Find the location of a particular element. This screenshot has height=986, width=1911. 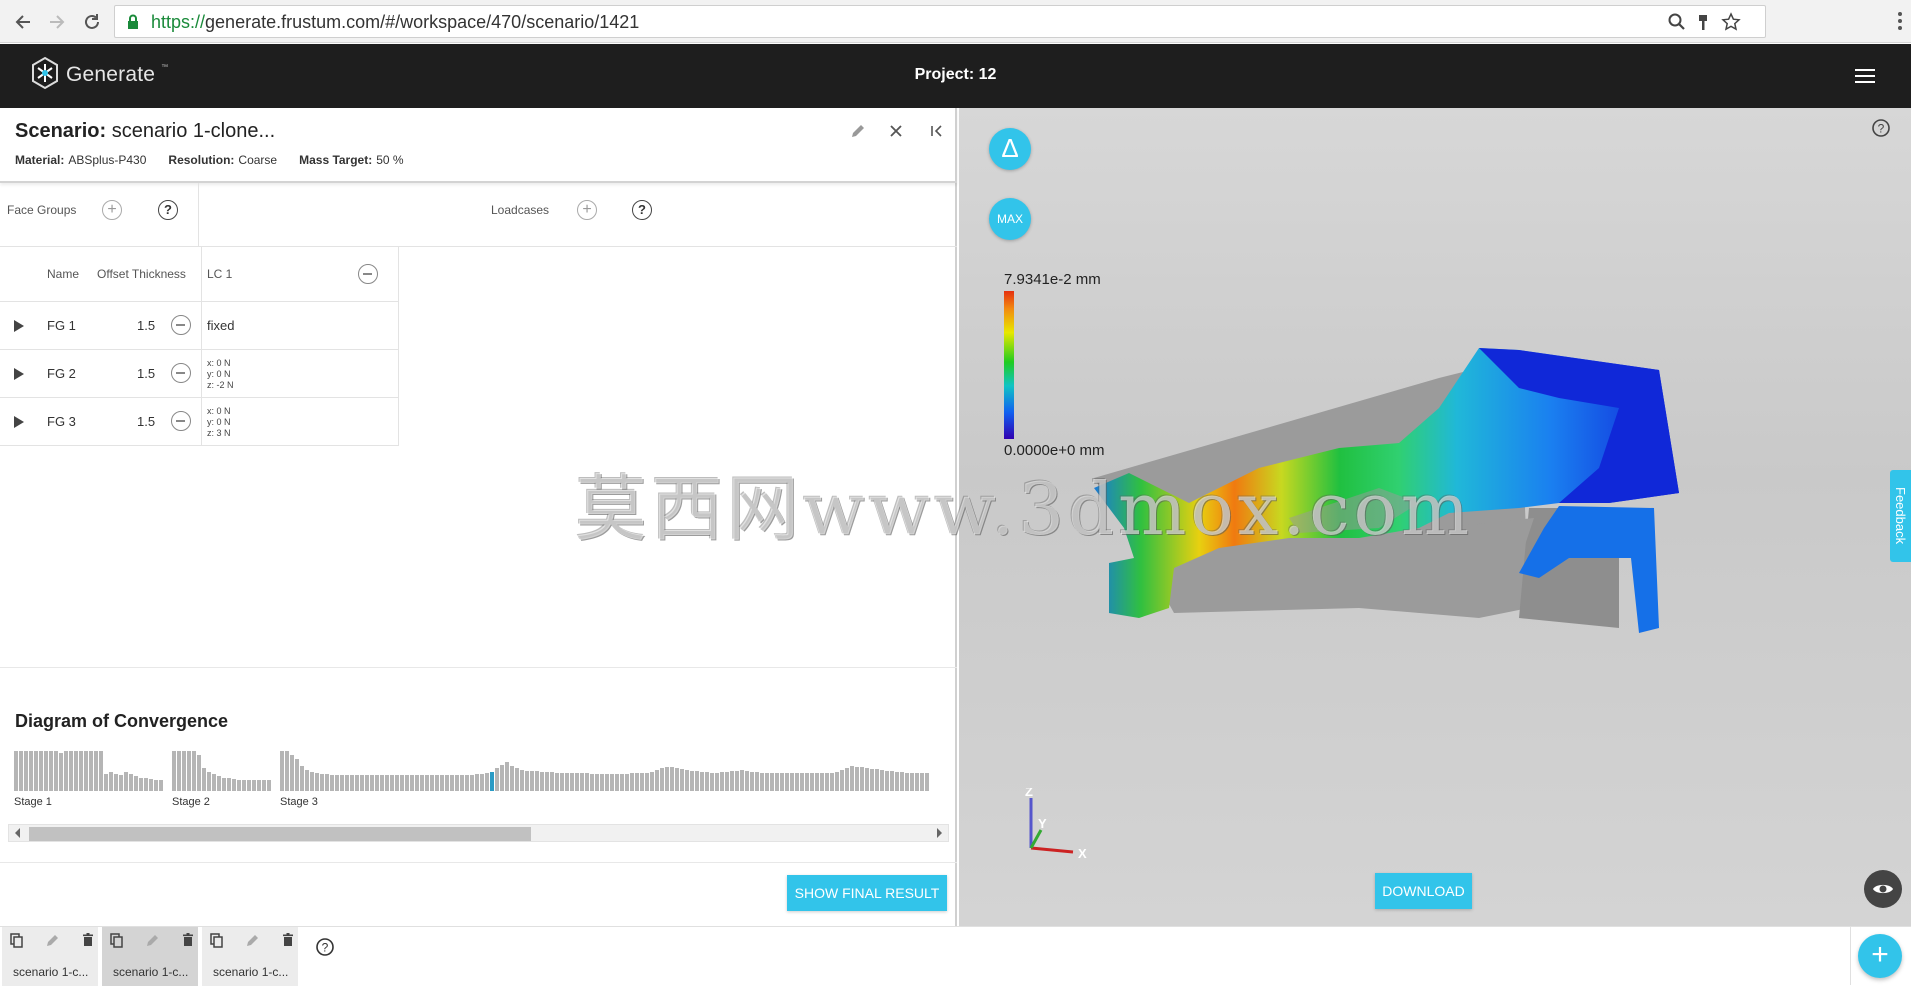

delete-icon is located at coordinates (188, 943).